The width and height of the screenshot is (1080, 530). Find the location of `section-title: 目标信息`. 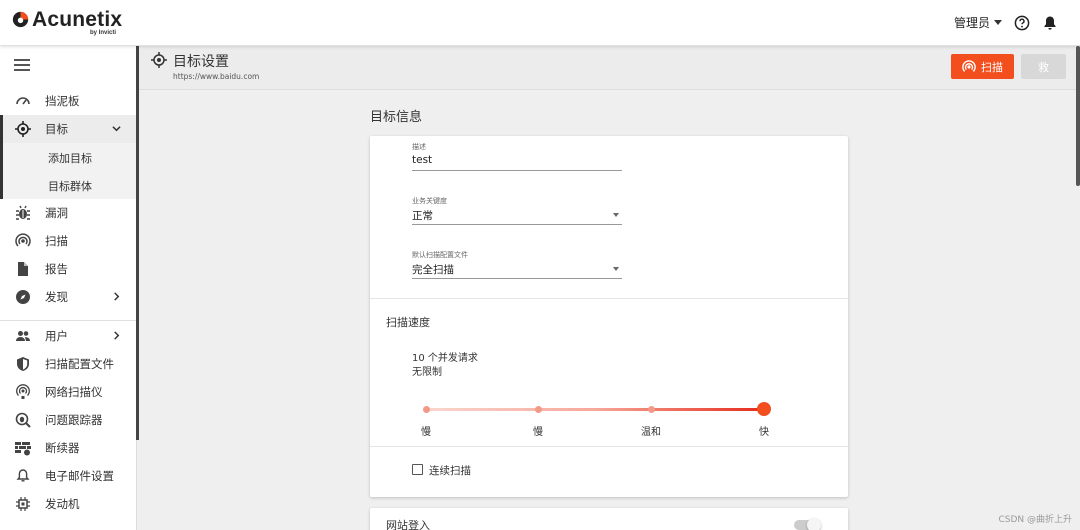

section-title: 目标信息 is located at coordinates (396, 117).